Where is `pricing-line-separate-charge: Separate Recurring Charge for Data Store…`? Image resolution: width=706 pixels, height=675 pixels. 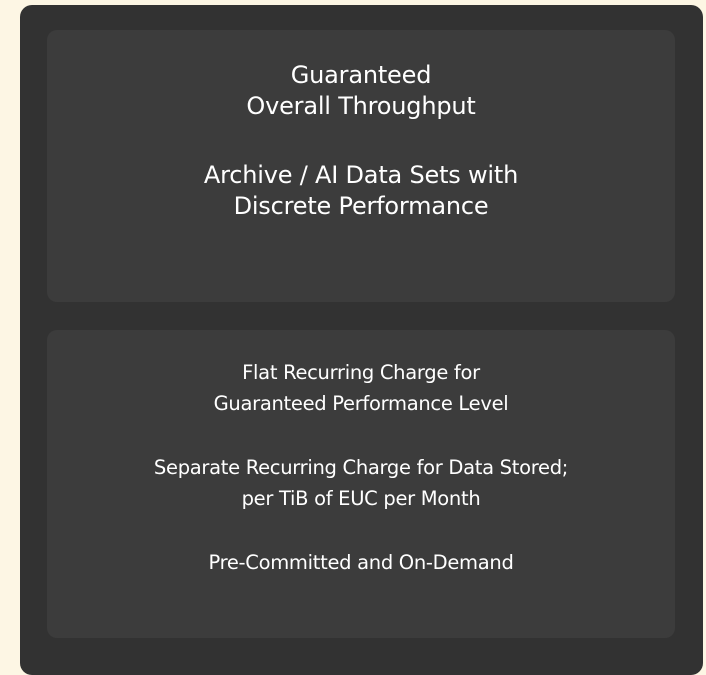 pricing-line-separate-charge: Separate Recurring Charge for Data Store… is located at coordinates (361, 467).